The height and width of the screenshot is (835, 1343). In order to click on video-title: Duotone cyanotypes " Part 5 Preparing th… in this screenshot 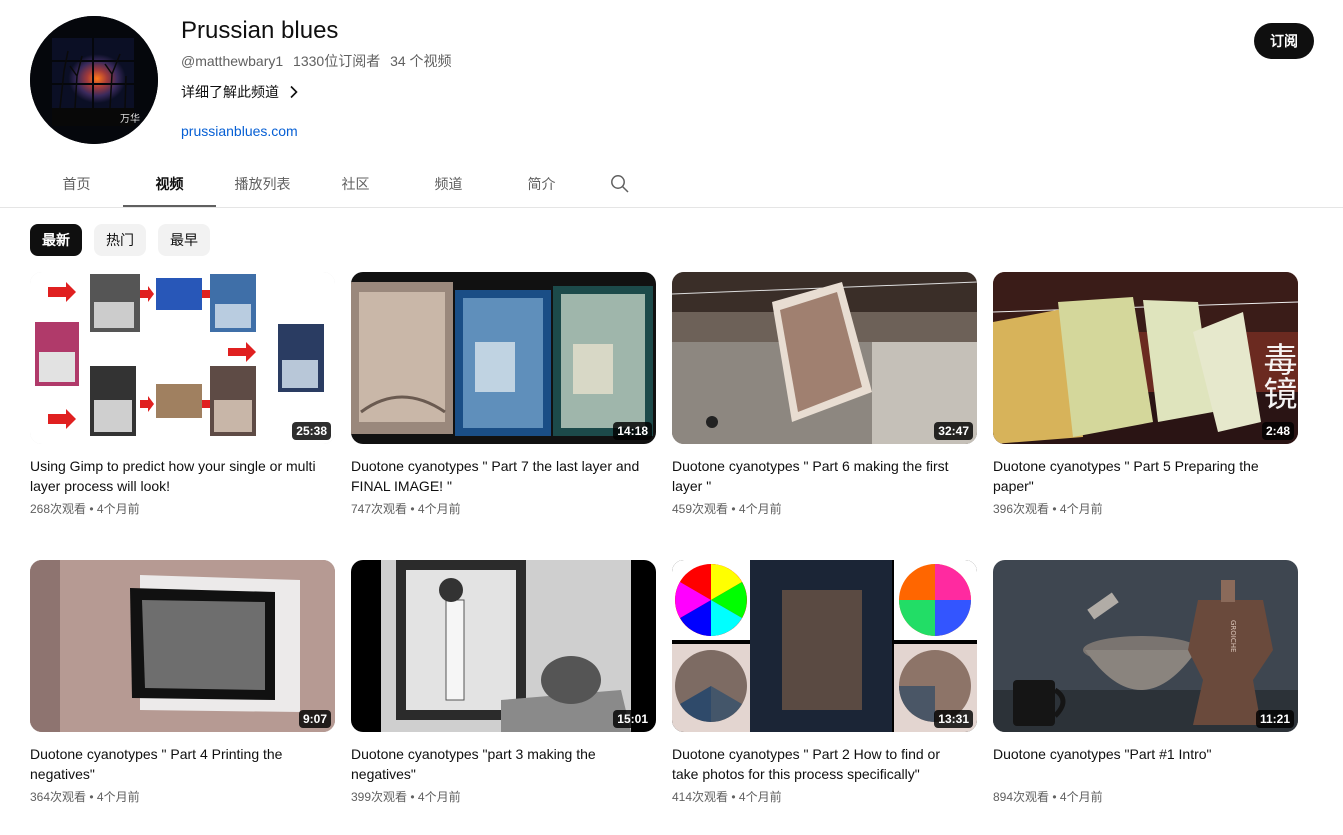, I will do `click(1145, 476)`.